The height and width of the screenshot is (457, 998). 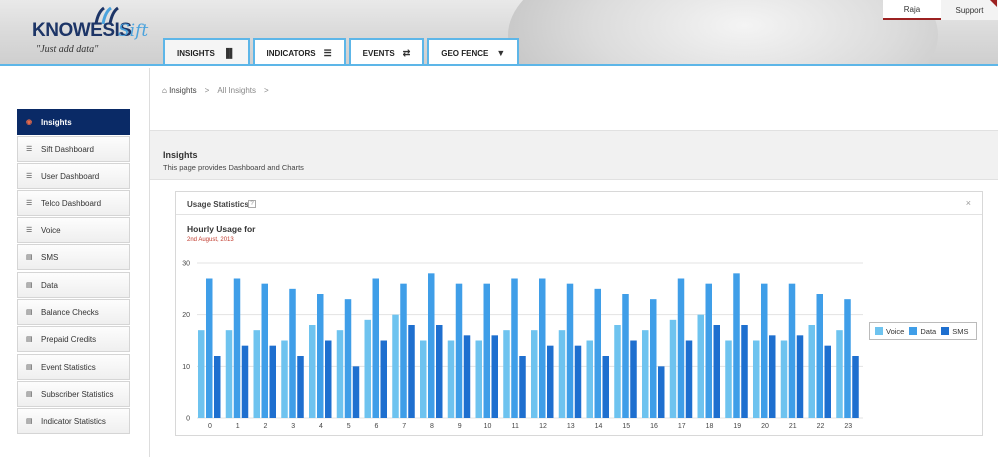 I want to click on legend-label: Voice, so click(x=895, y=331).